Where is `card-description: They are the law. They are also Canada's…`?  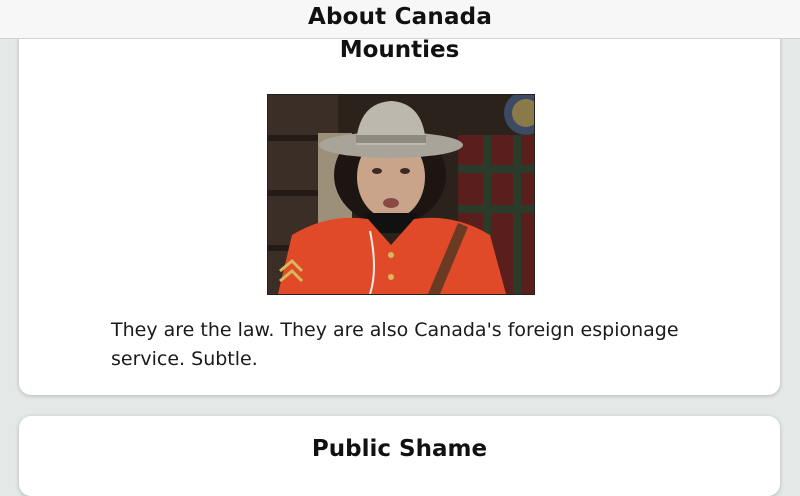
card-description: They are the law. They are also Canada's… is located at coordinates (395, 344).